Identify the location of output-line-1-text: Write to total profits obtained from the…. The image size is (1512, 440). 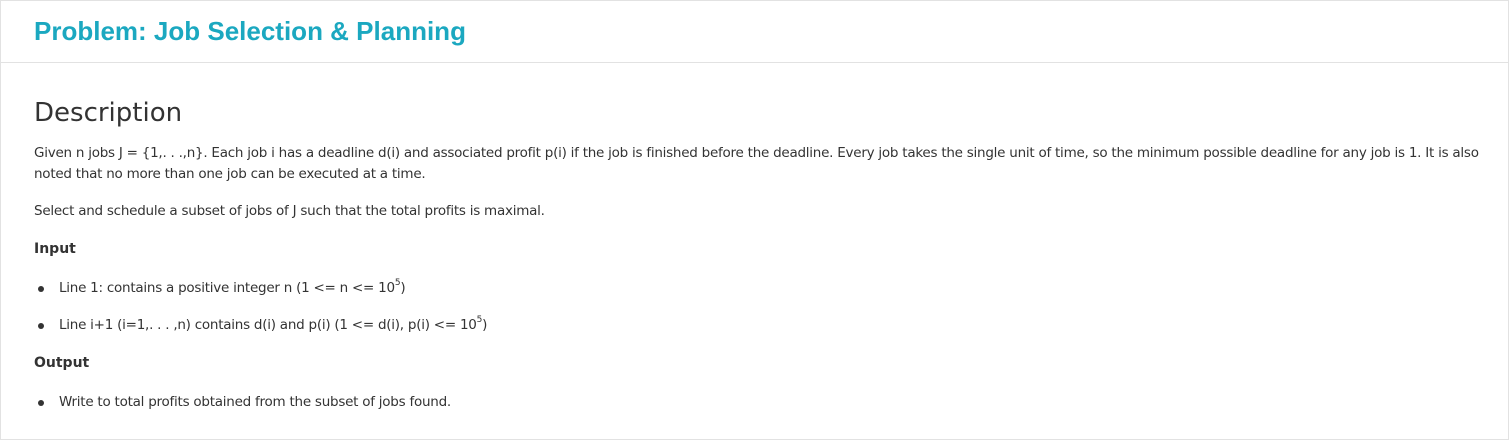
(255, 402).